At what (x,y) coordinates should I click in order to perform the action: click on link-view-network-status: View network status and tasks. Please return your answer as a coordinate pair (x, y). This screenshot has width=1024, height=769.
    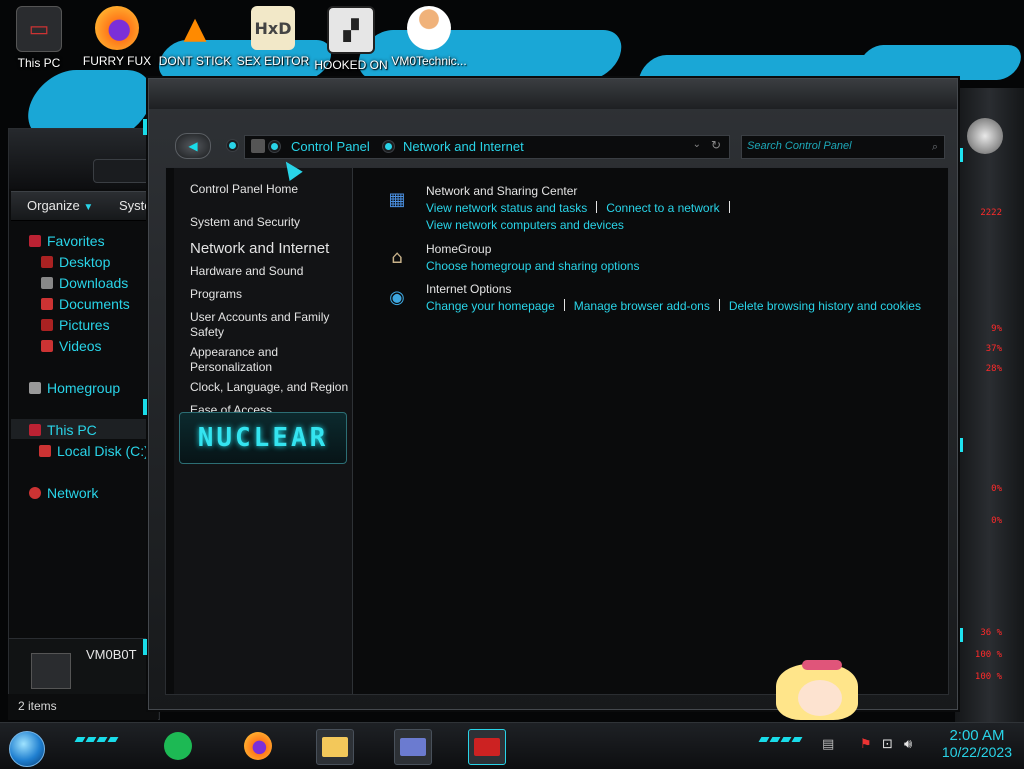
    Looking at the image, I should click on (506, 208).